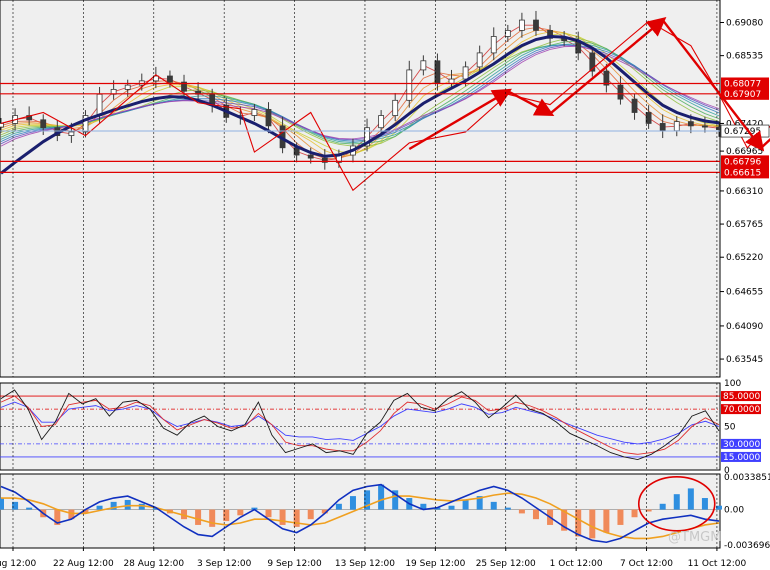  What do you see at coordinates (730, 428) in the screenshot?
I see `oscillator-tick-label: 50` at bounding box center [730, 428].